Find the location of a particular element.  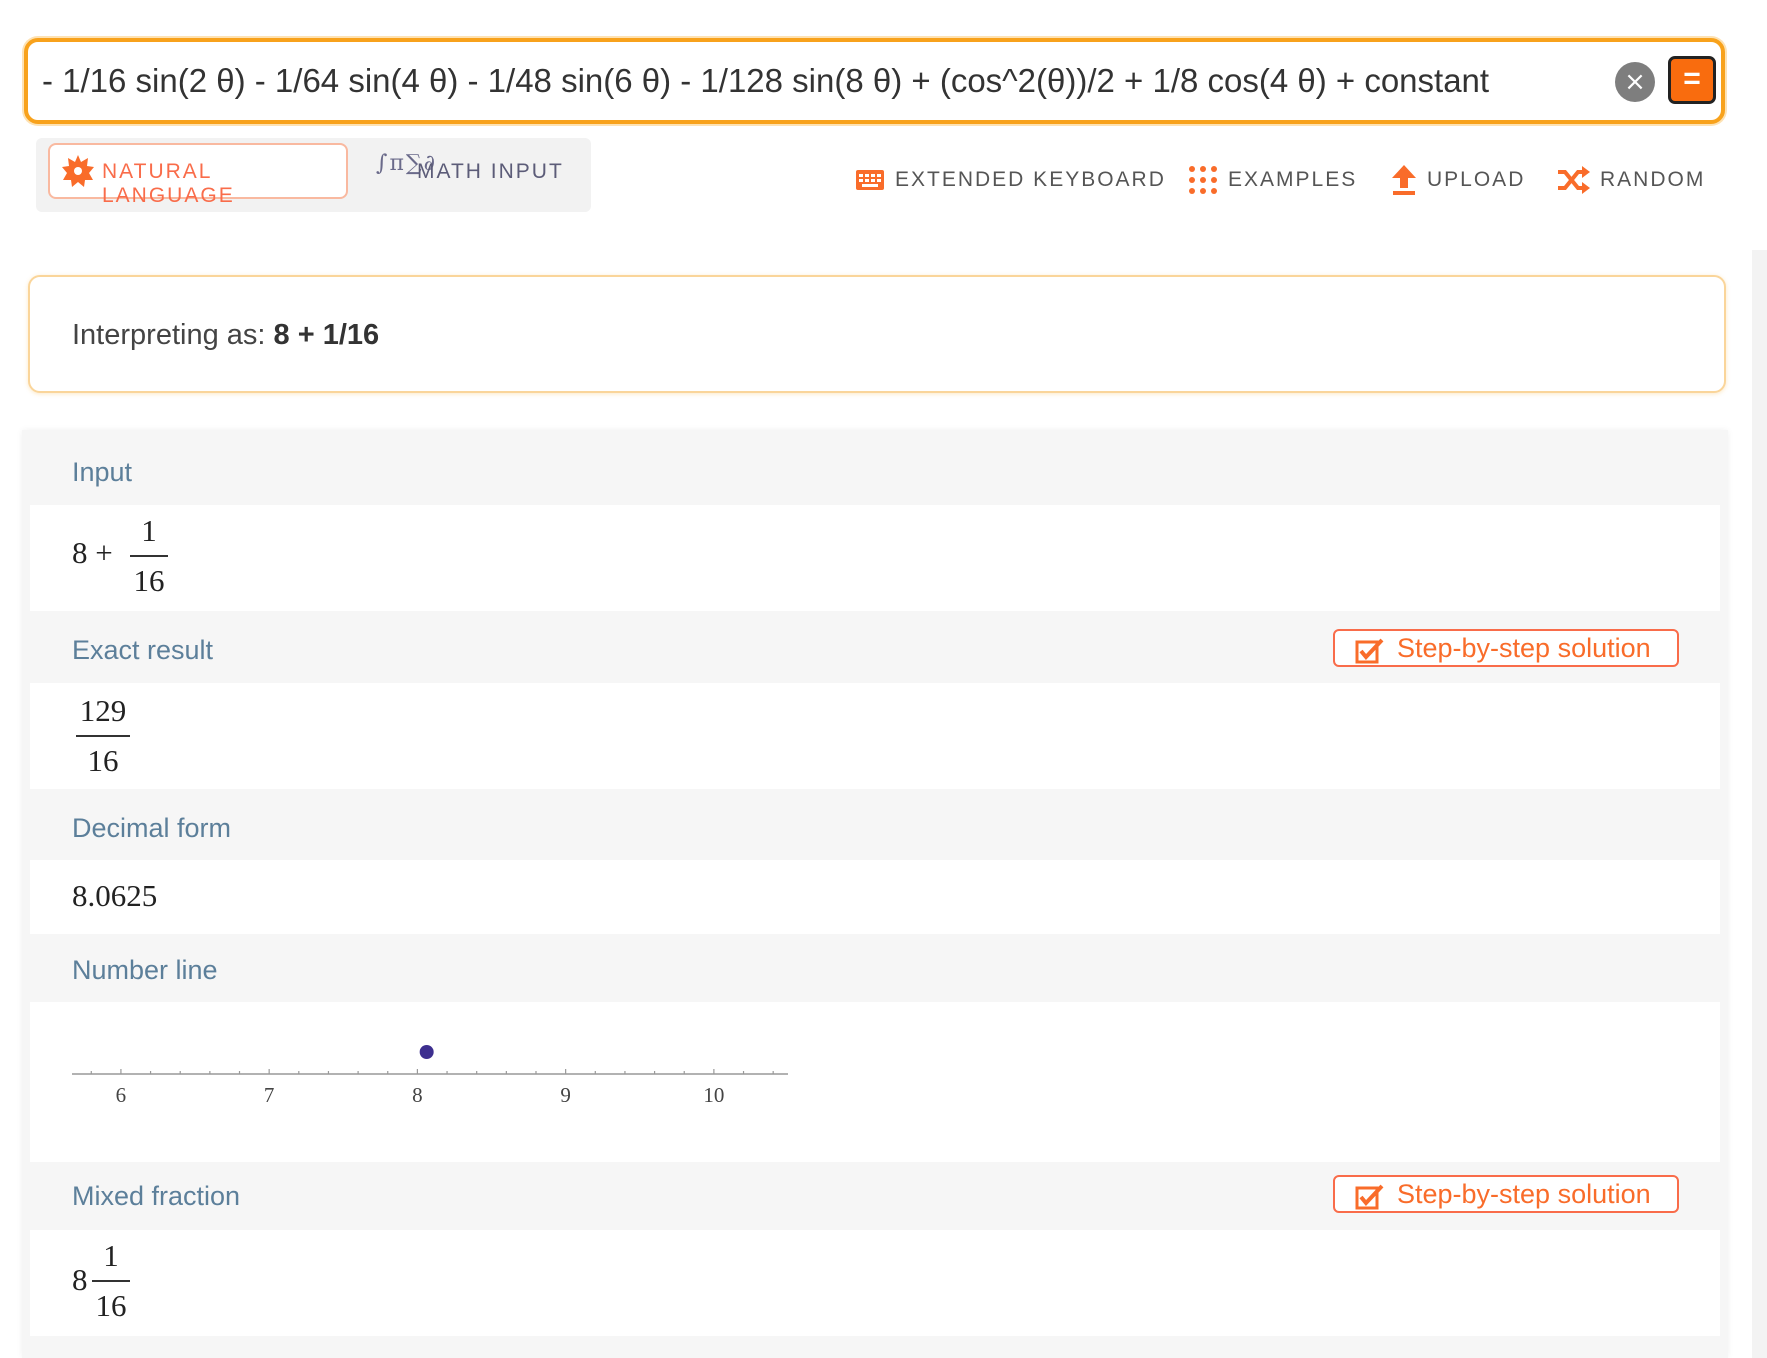

mixed-fraction-pod-title: Mixed fraction is located at coordinates (156, 1196).